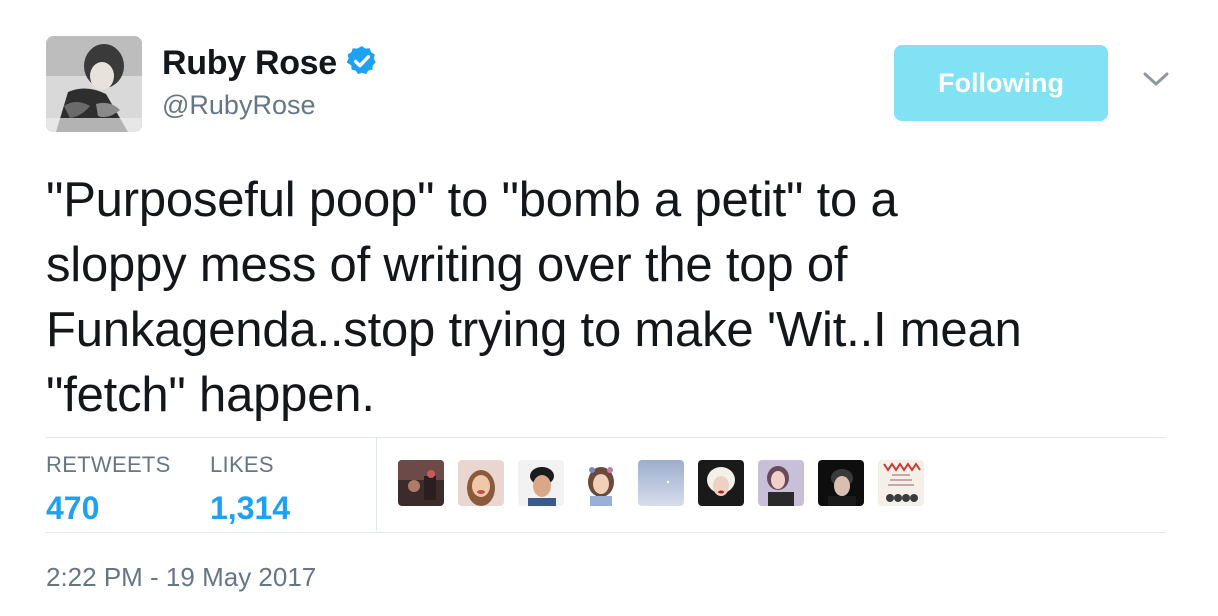 The image size is (1218, 616). Describe the element at coordinates (242, 464) in the screenshot. I see `likes-label: LIKES` at that location.